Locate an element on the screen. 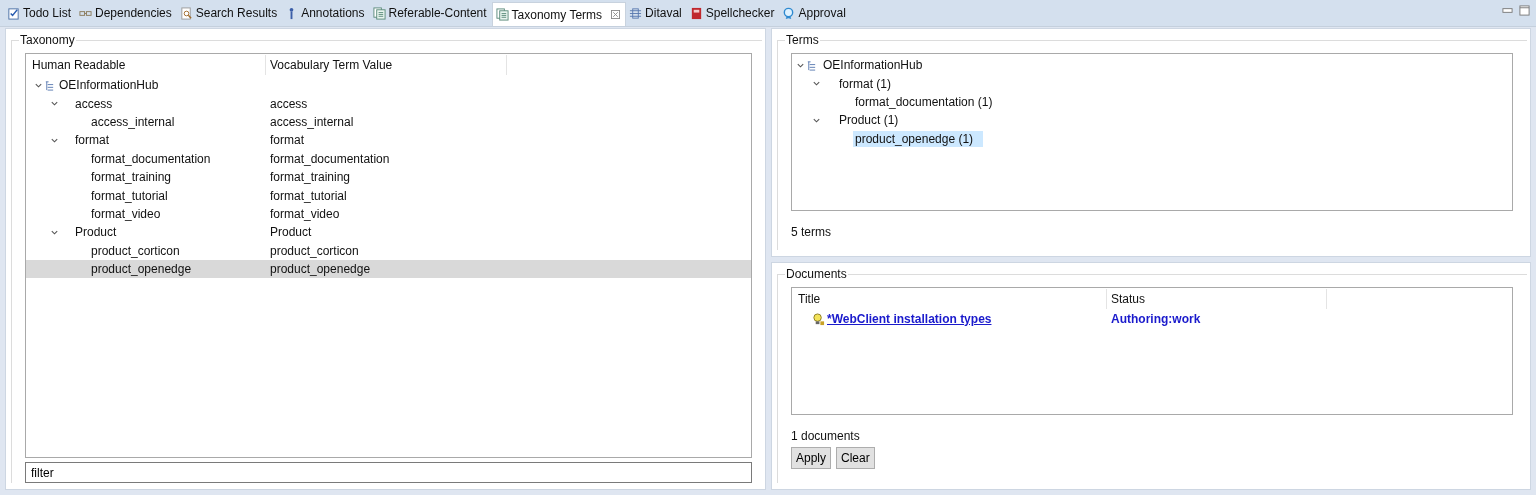 This screenshot has height=495, width=1536. tree-item: product_openedge (1) is located at coordinates (918, 138).